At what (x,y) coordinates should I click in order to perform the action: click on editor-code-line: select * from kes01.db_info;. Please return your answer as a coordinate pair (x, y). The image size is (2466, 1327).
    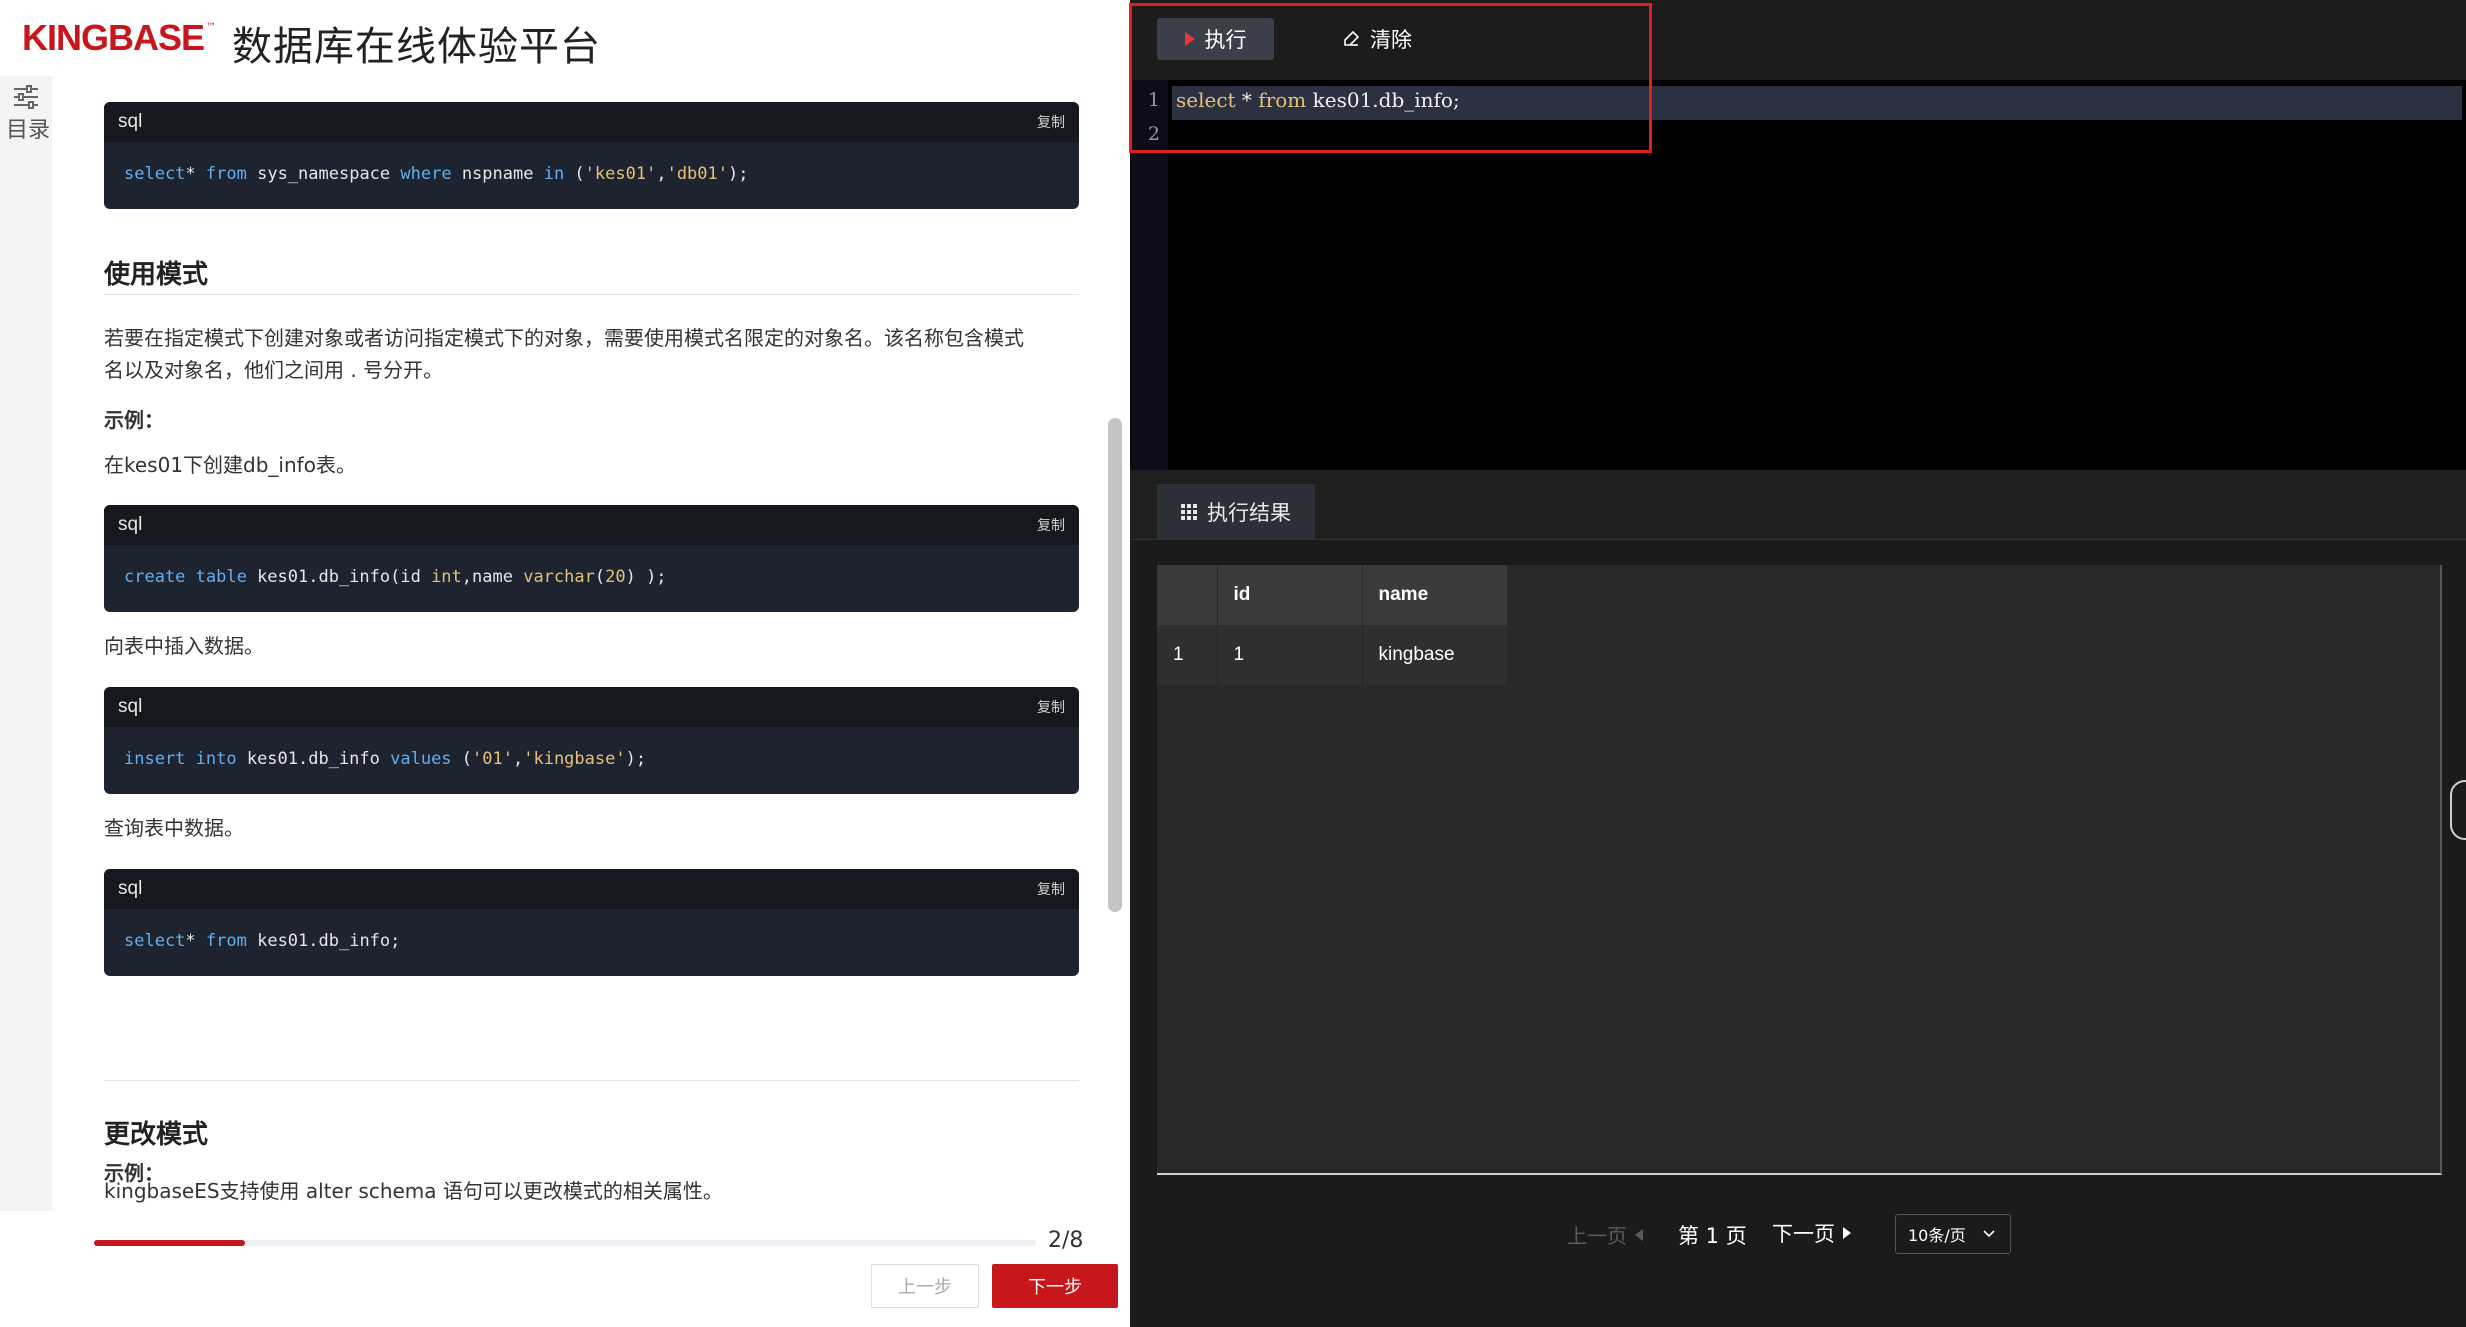
    Looking at the image, I should click on (1318, 100).